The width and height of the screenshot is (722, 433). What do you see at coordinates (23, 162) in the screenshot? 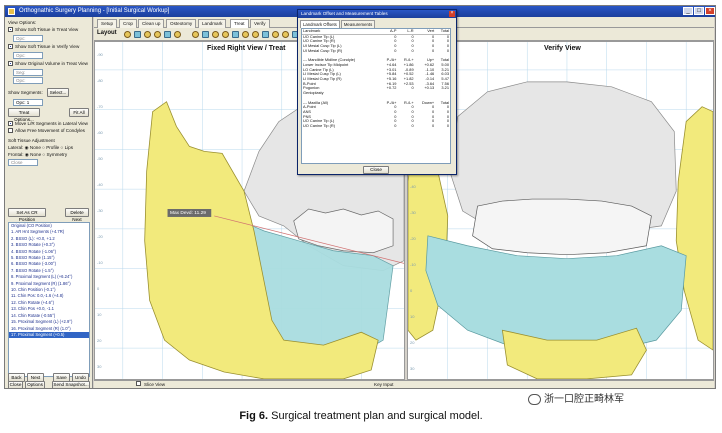
I see `close-dropdown: Close` at bounding box center [23, 162].